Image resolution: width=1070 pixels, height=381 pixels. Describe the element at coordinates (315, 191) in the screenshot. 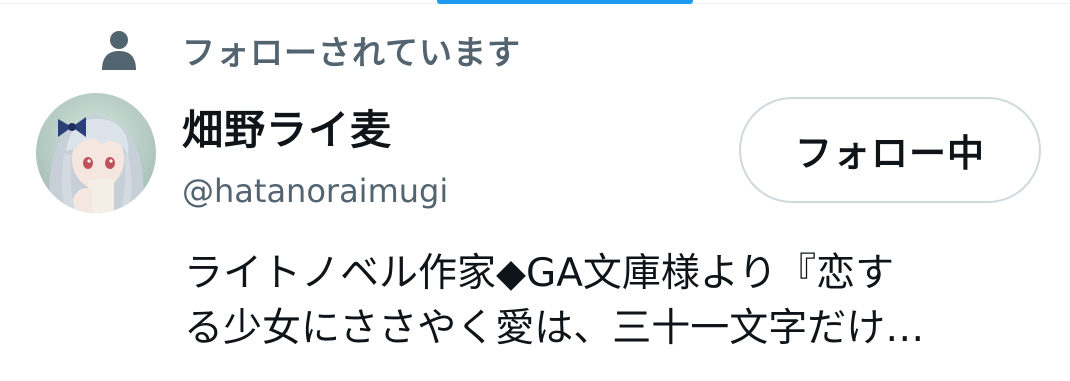

I see `user-handle: @hatanoraimugi` at that location.